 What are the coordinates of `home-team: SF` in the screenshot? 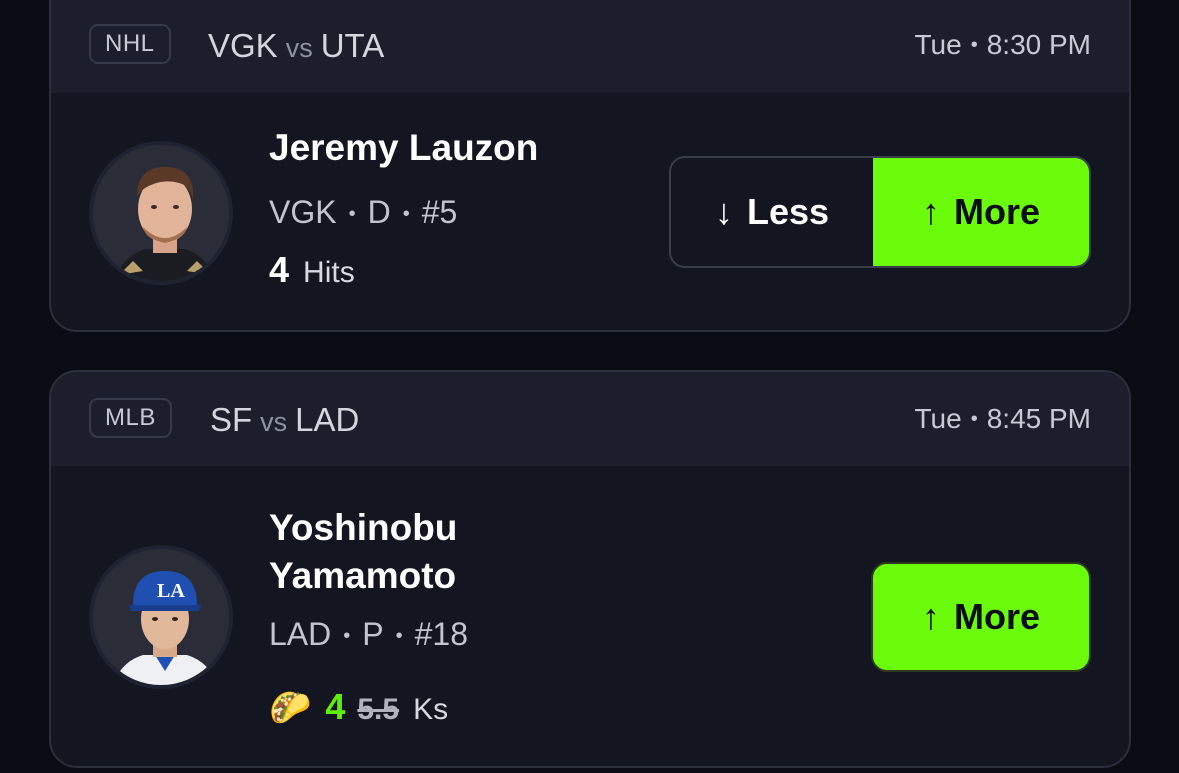 It's located at (231, 419).